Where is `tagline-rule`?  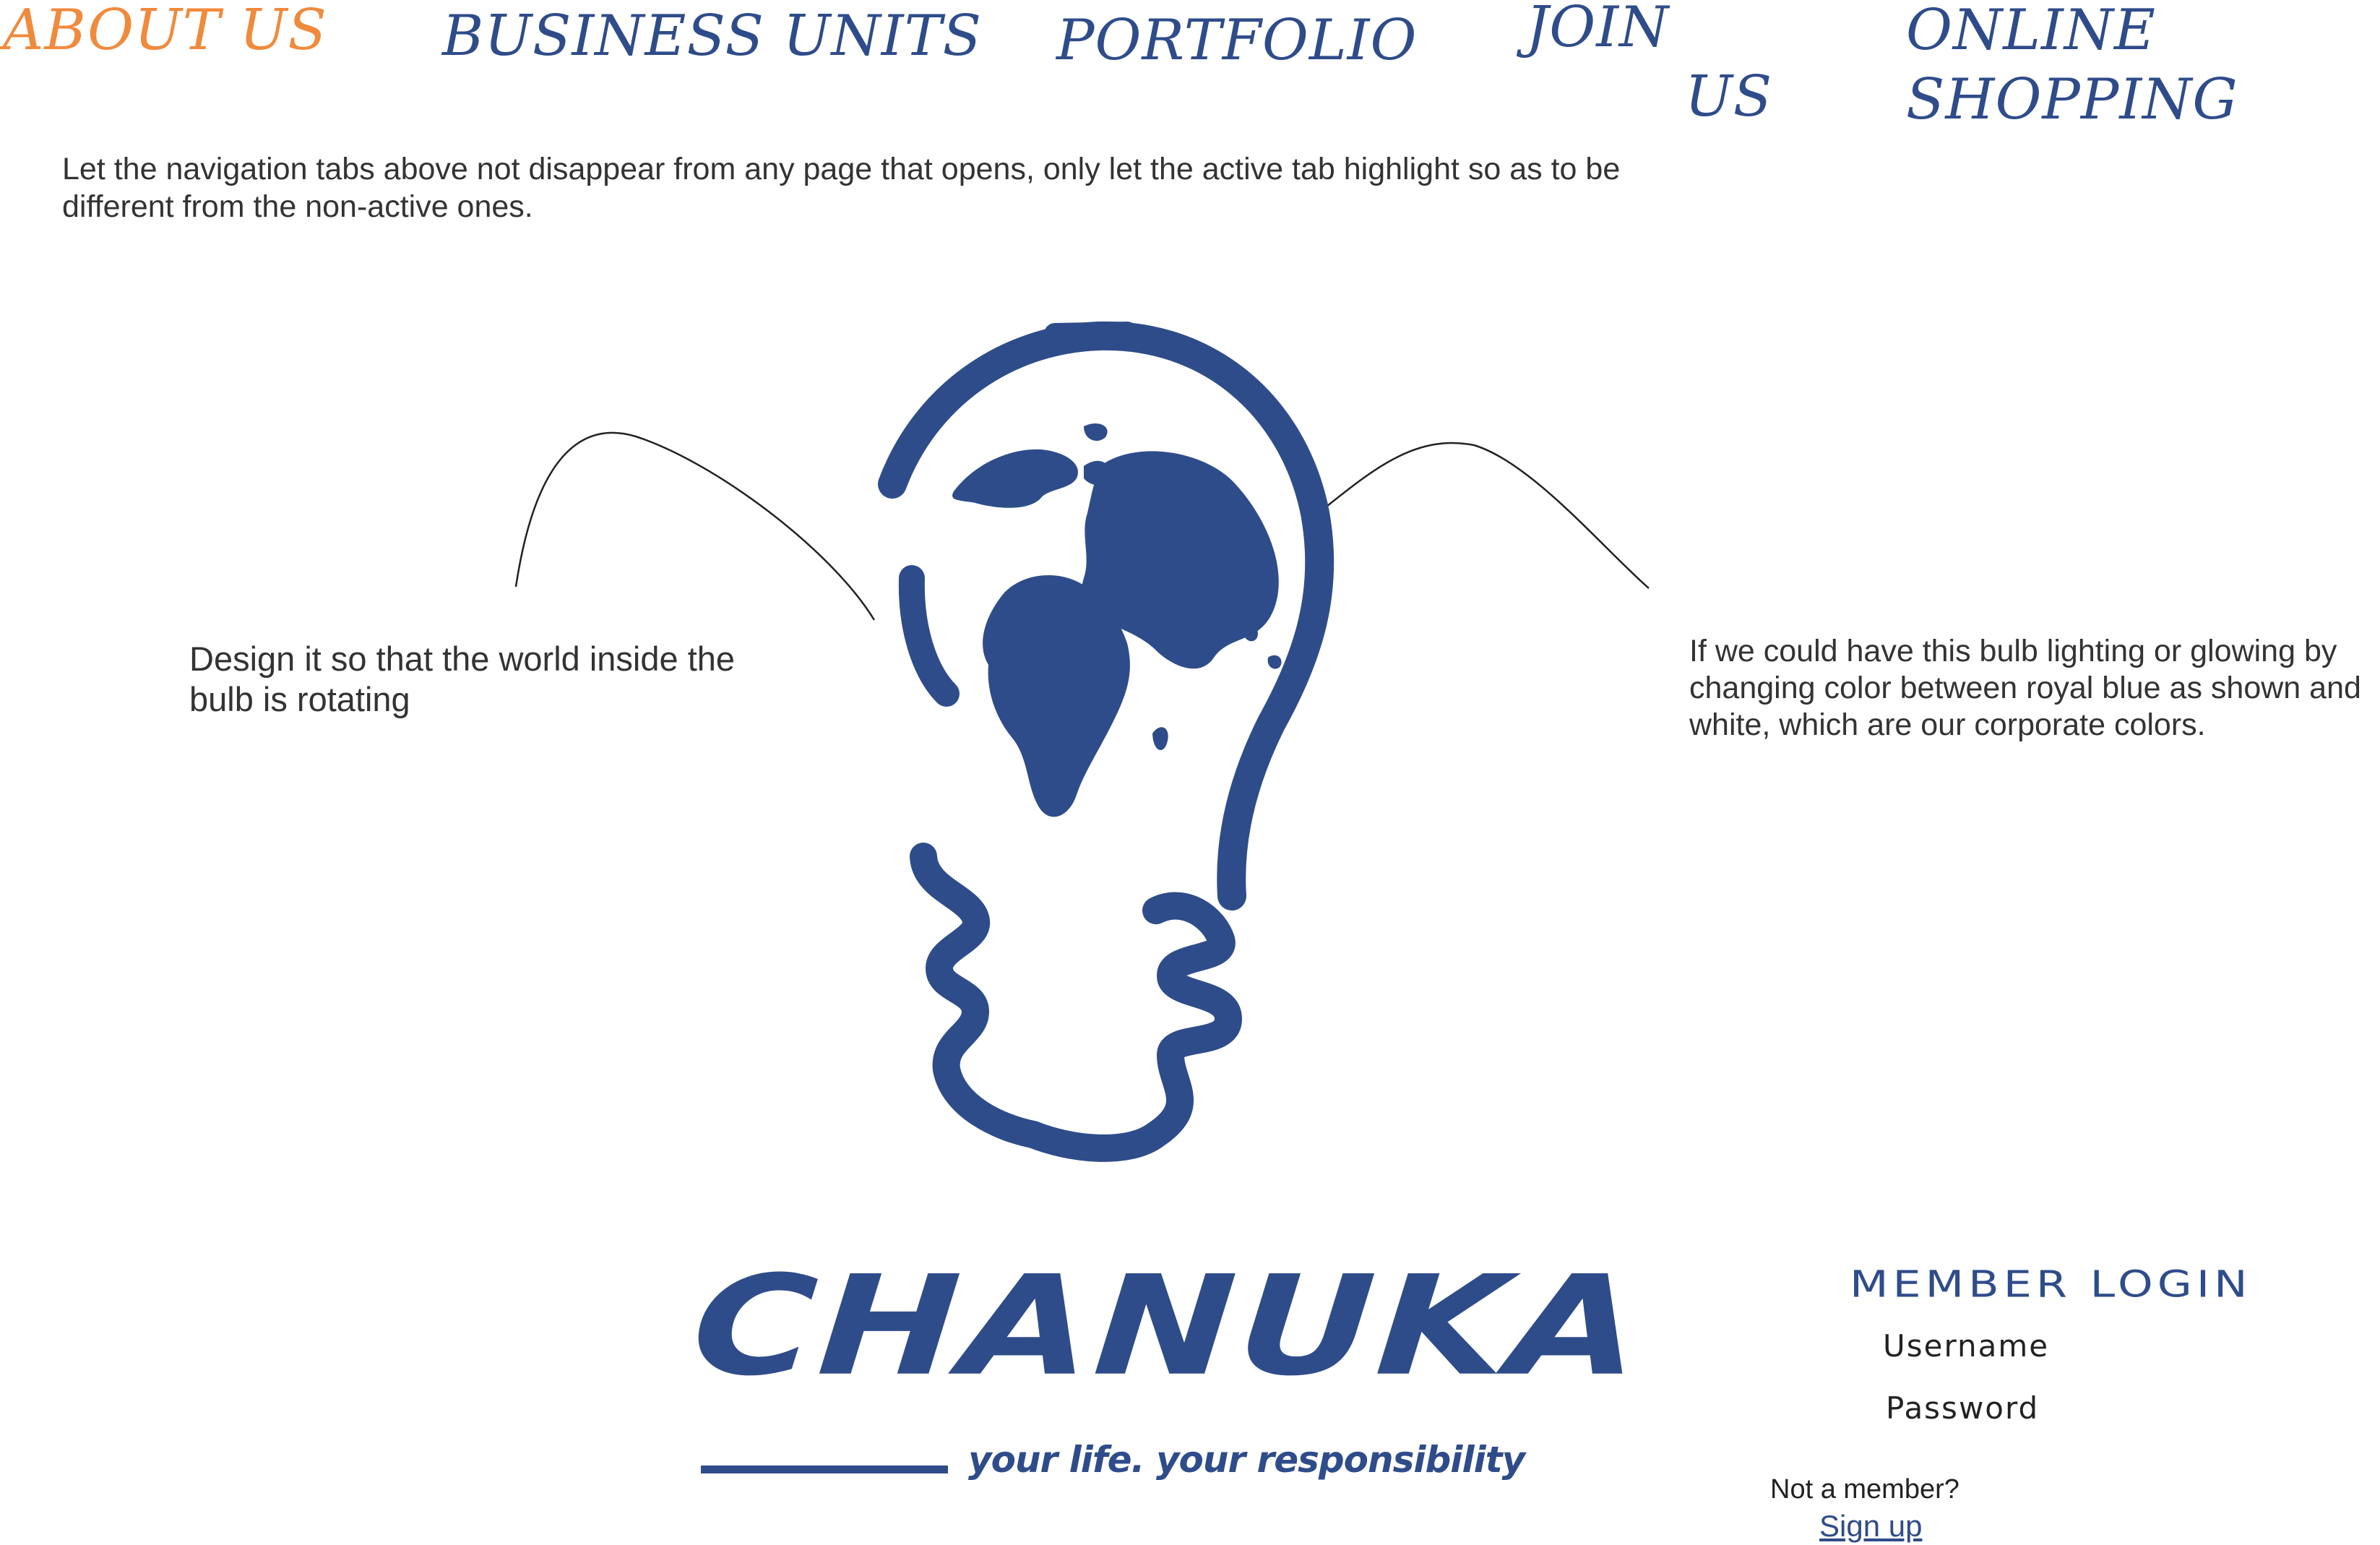
tagline-rule is located at coordinates (825, 1469).